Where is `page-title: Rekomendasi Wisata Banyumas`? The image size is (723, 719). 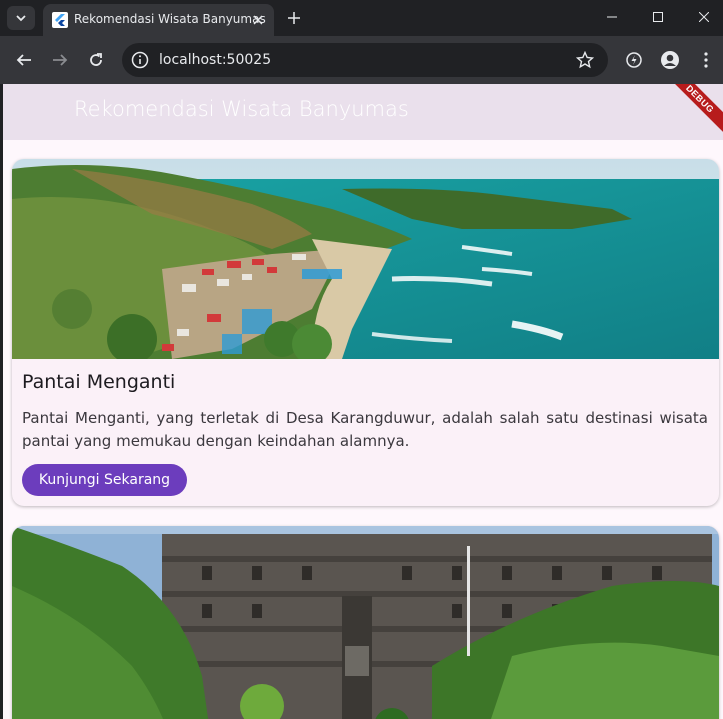
page-title: Rekomendasi Wisata Banyumas is located at coordinates (241, 109).